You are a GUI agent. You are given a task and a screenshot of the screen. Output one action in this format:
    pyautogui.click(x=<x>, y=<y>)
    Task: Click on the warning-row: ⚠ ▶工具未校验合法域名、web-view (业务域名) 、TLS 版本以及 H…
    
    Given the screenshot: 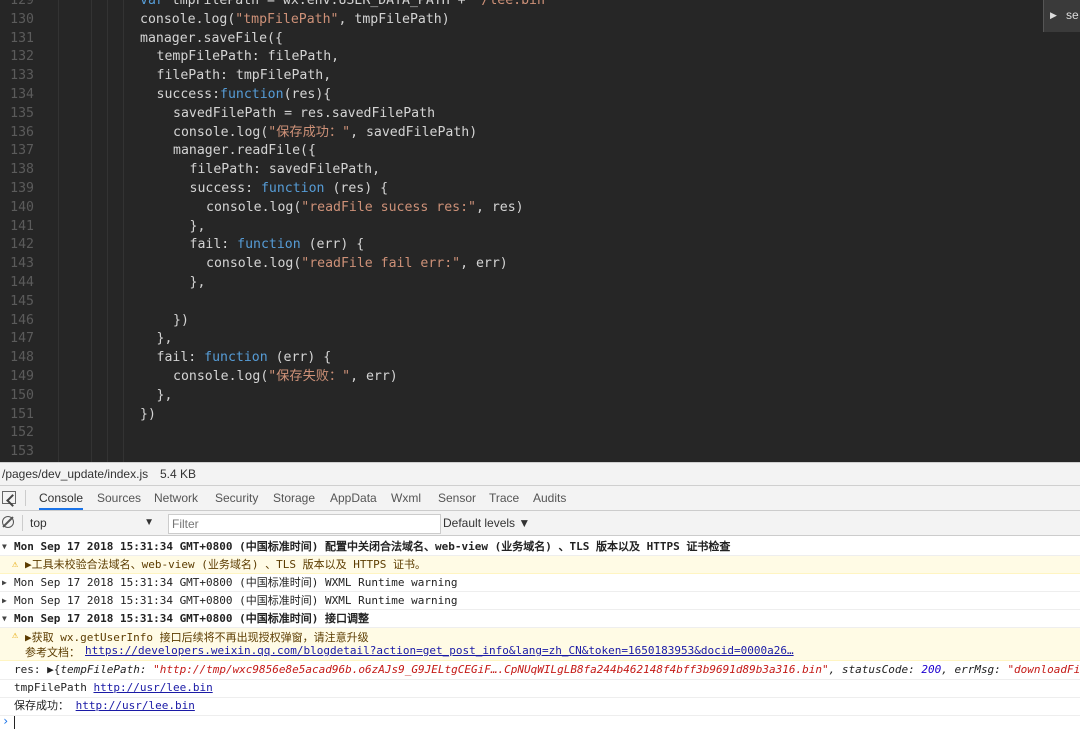 What is the action you would take?
    pyautogui.click(x=540, y=565)
    